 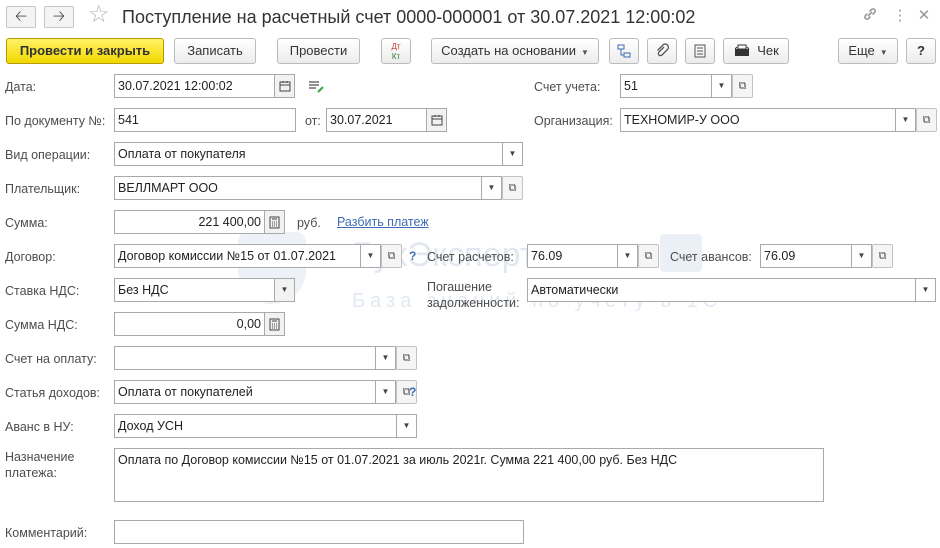 I want to click on post-button: Провести, so click(x=318, y=51).